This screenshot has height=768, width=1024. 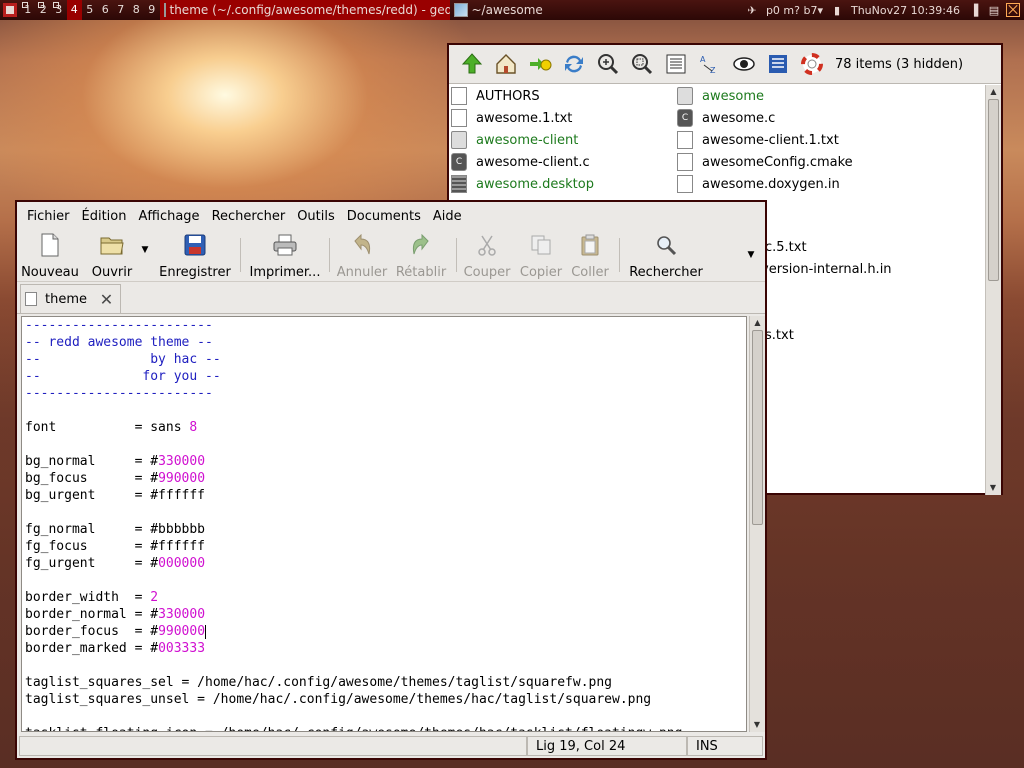 I want to click on file-item: Cawesome.c, so click(x=790, y=118).